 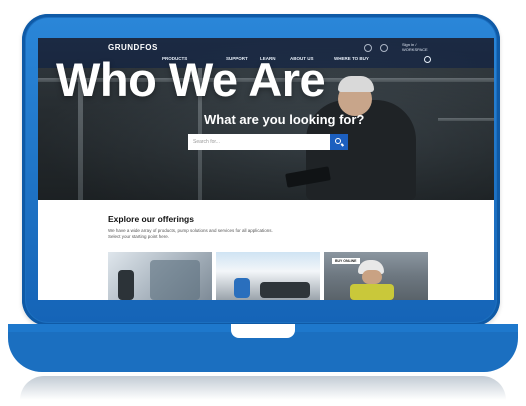 I want to click on utility-icons, so click(x=376, y=48).